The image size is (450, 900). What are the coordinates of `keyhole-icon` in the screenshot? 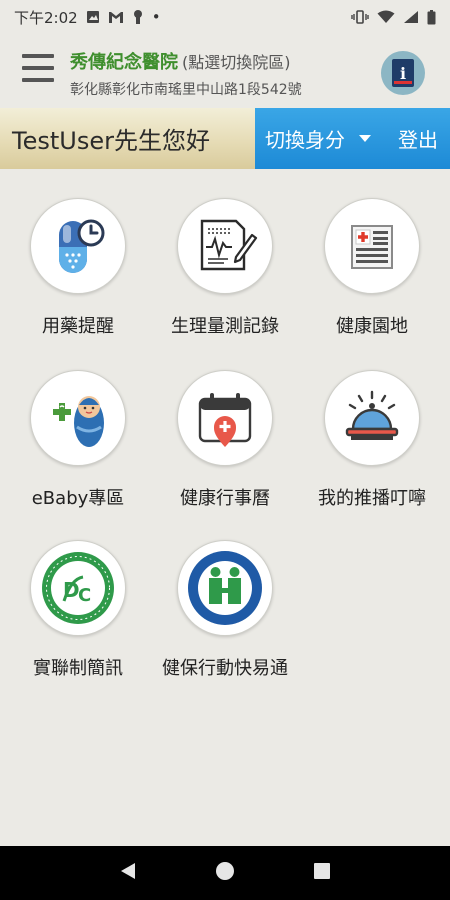 It's located at (138, 17).